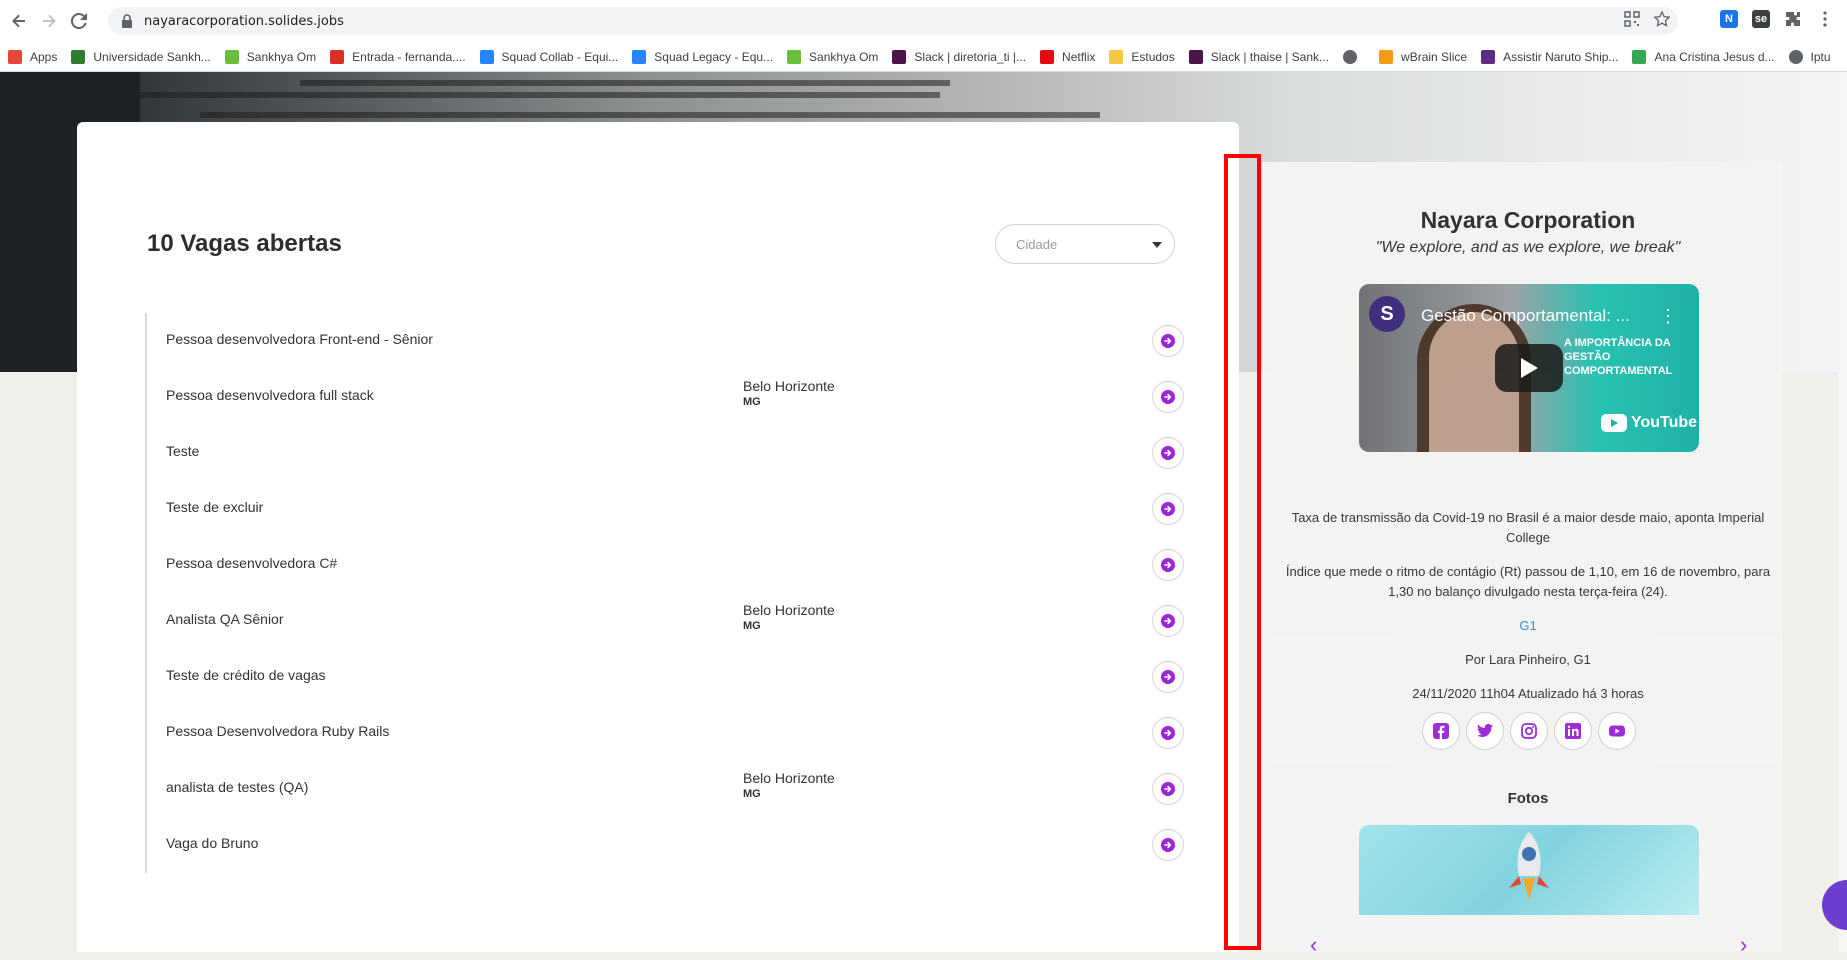 This screenshot has width=1847, height=960. What do you see at coordinates (1116, 56) in the screenshot?
I see `folder-icon` at bounding box center [1116, 56].